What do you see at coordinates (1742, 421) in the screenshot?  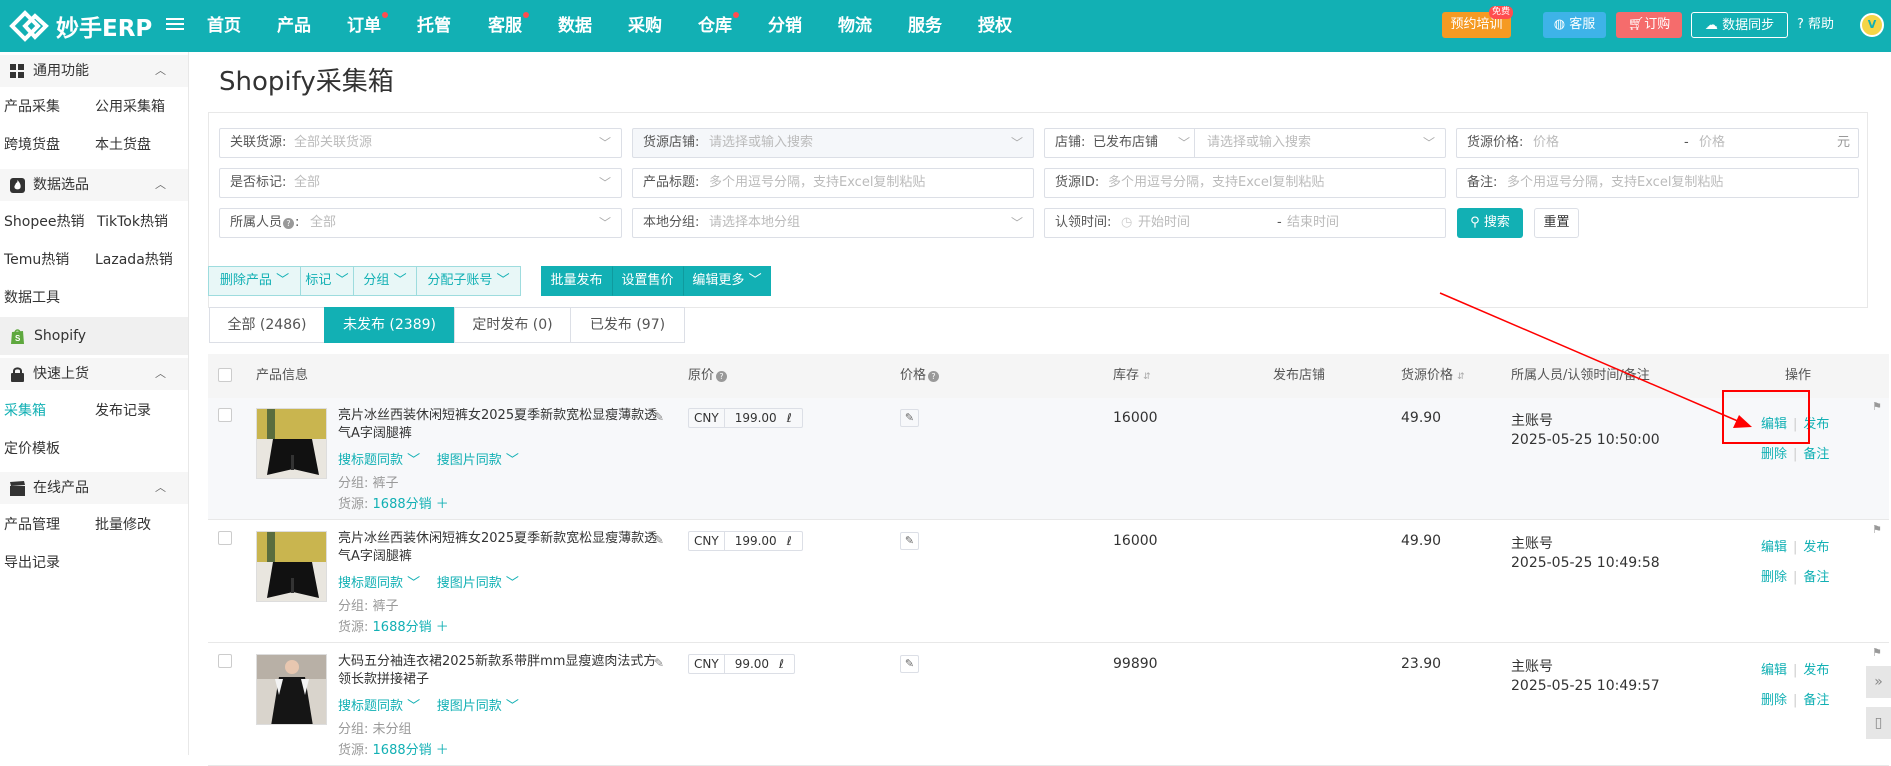 I see `annotation-arrowhead` at bounding box center [1742, 421].